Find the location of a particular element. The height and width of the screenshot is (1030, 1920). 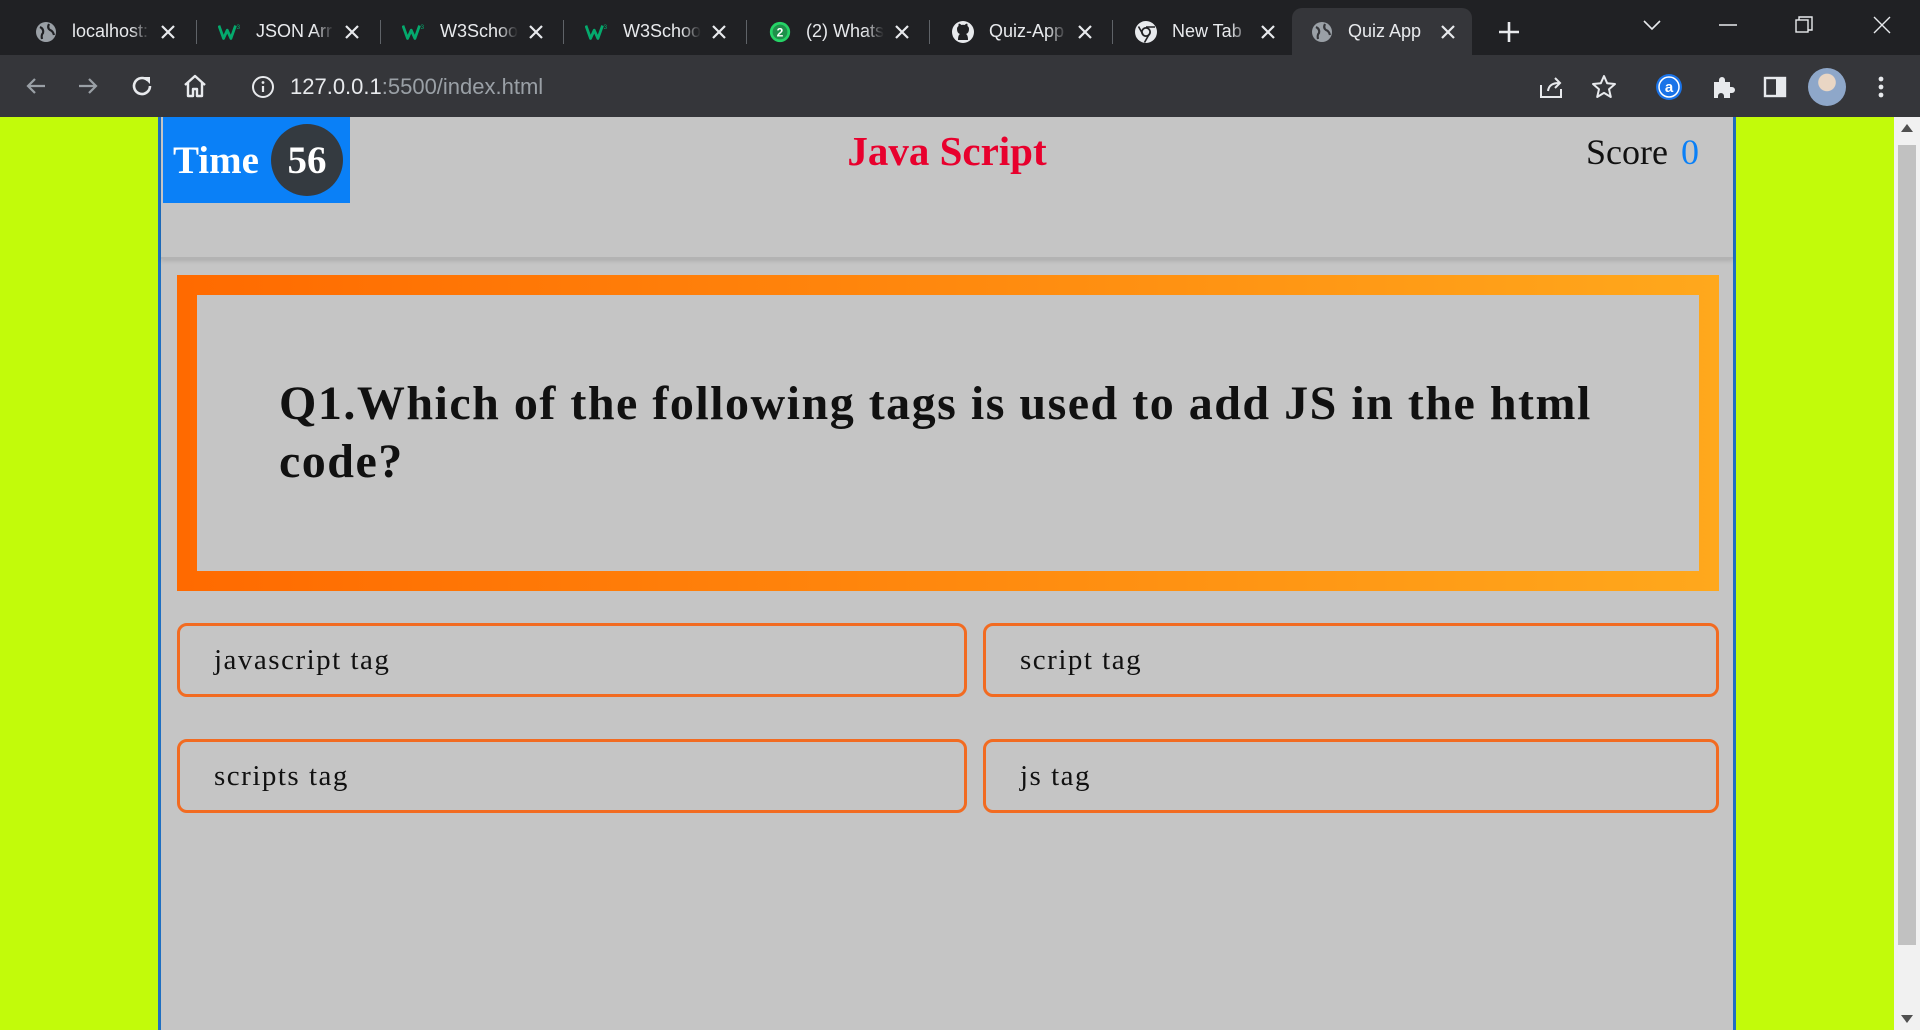

timer-box: Time 56 is located at coordinates (256, 160).